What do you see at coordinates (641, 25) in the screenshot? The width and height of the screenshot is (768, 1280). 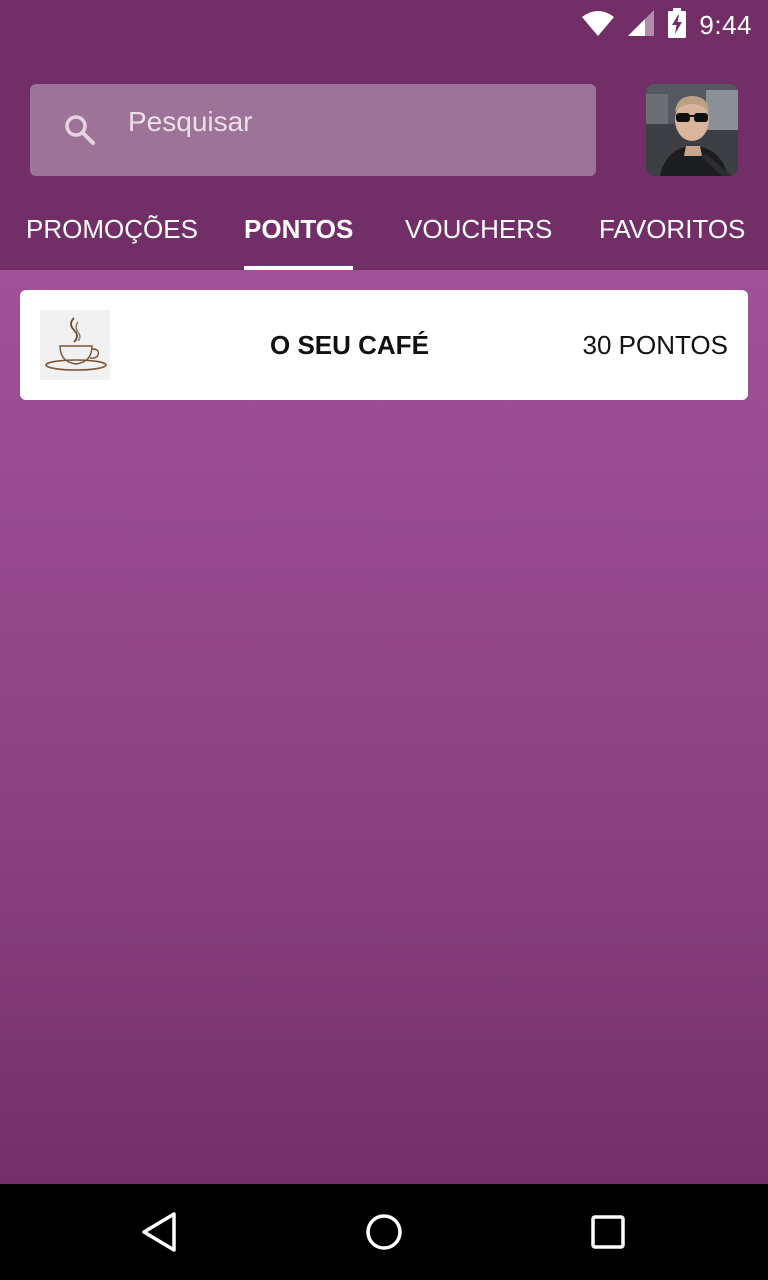 I see `cell-signal-icon` at bounding box center [641, 25].